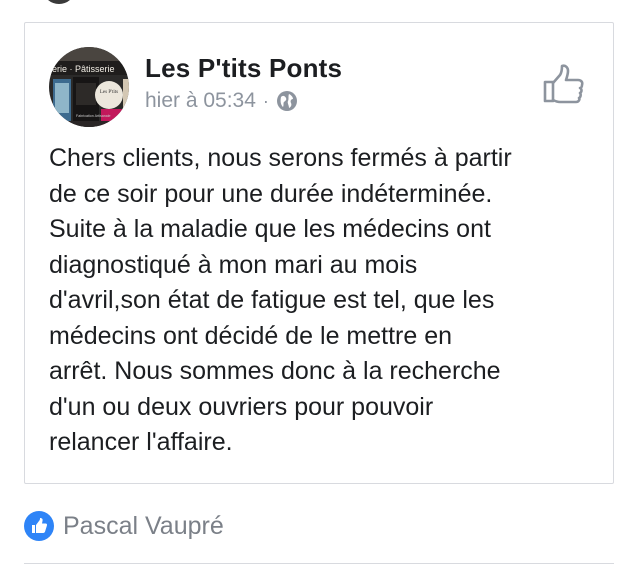 The image size is (640, 580). What do you see at coordinates (39, 526) in the screenshot?
I see `like-reaction-icon` at bounding box center [39, 526].